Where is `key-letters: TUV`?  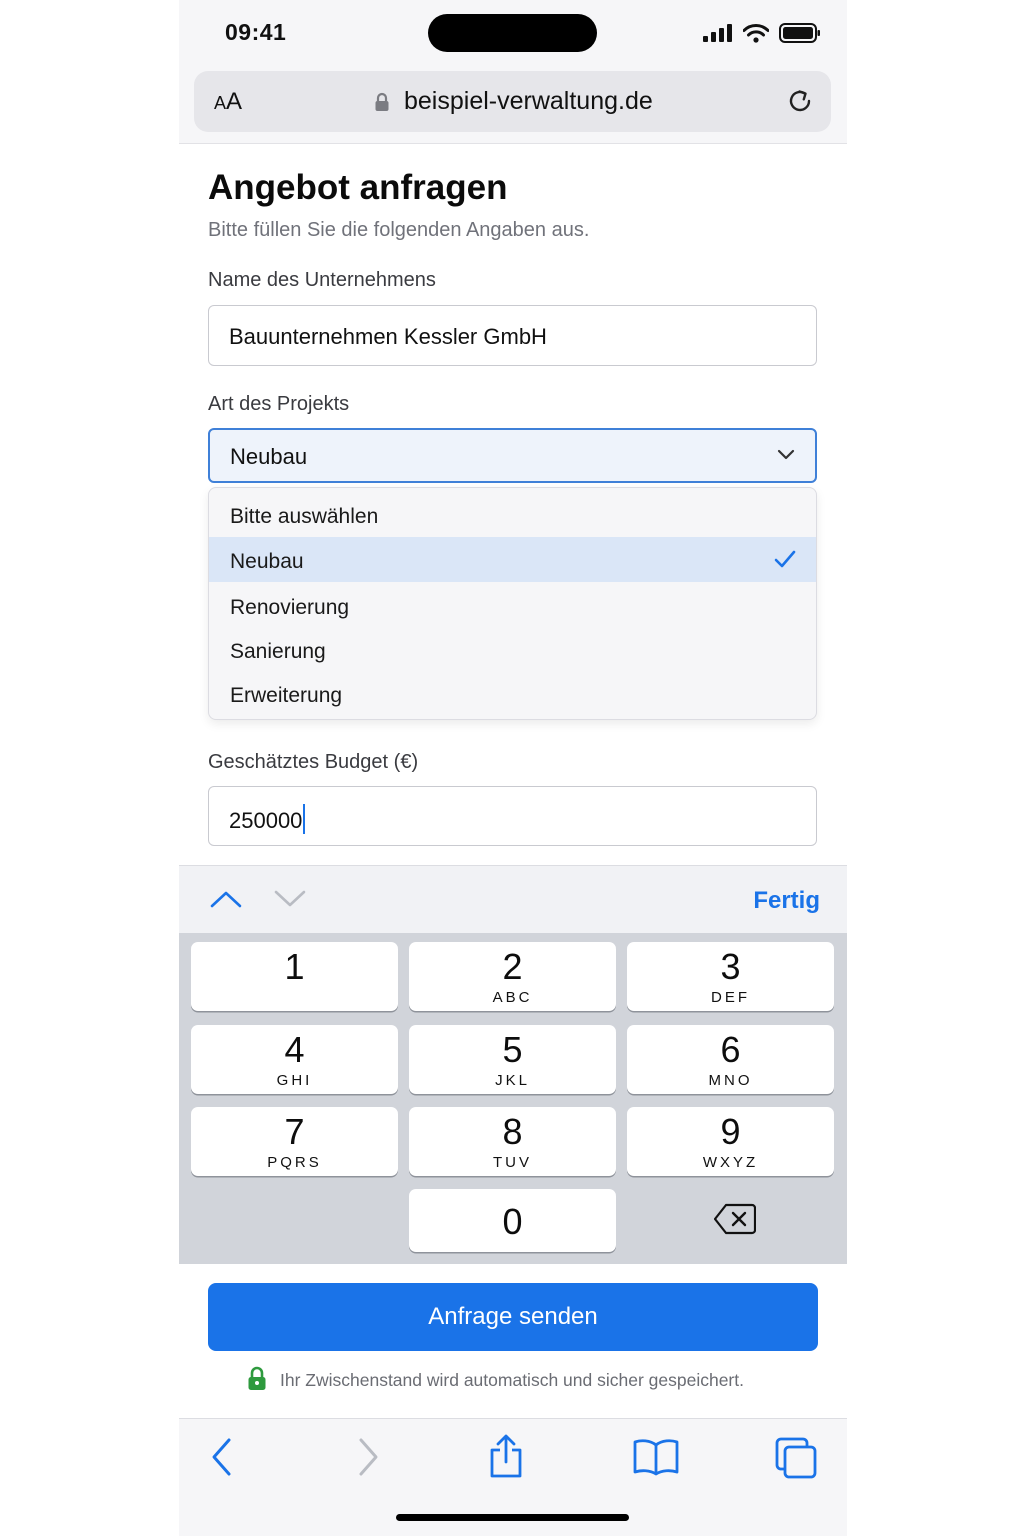
key-letters: TUV is located at coordinates (512, 1162).